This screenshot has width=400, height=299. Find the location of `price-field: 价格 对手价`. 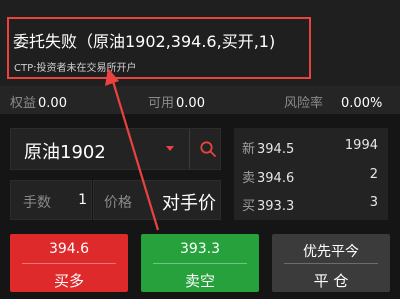

price-field: 价格 对手价 is located at coordinates (157, 200).